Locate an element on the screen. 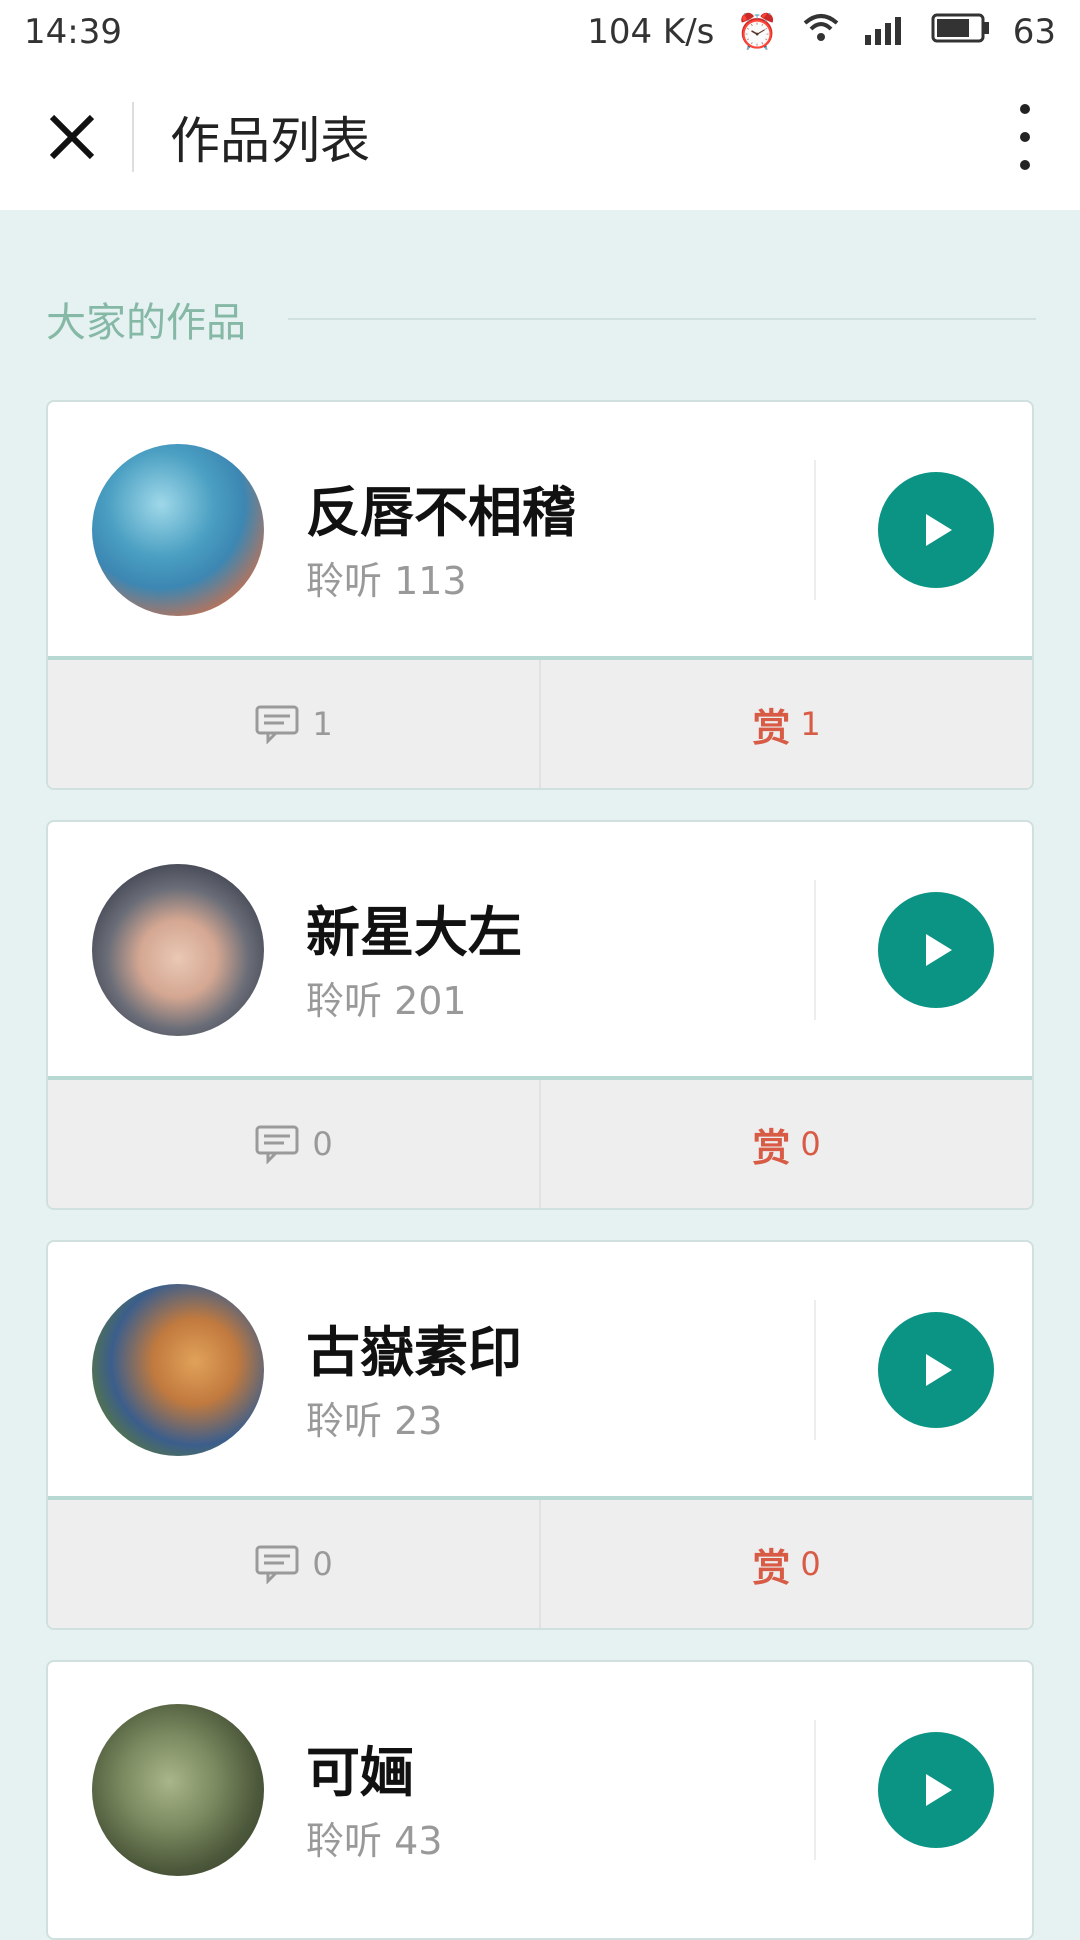  work-title: 可婳 is located at coordinates (360, 1772).